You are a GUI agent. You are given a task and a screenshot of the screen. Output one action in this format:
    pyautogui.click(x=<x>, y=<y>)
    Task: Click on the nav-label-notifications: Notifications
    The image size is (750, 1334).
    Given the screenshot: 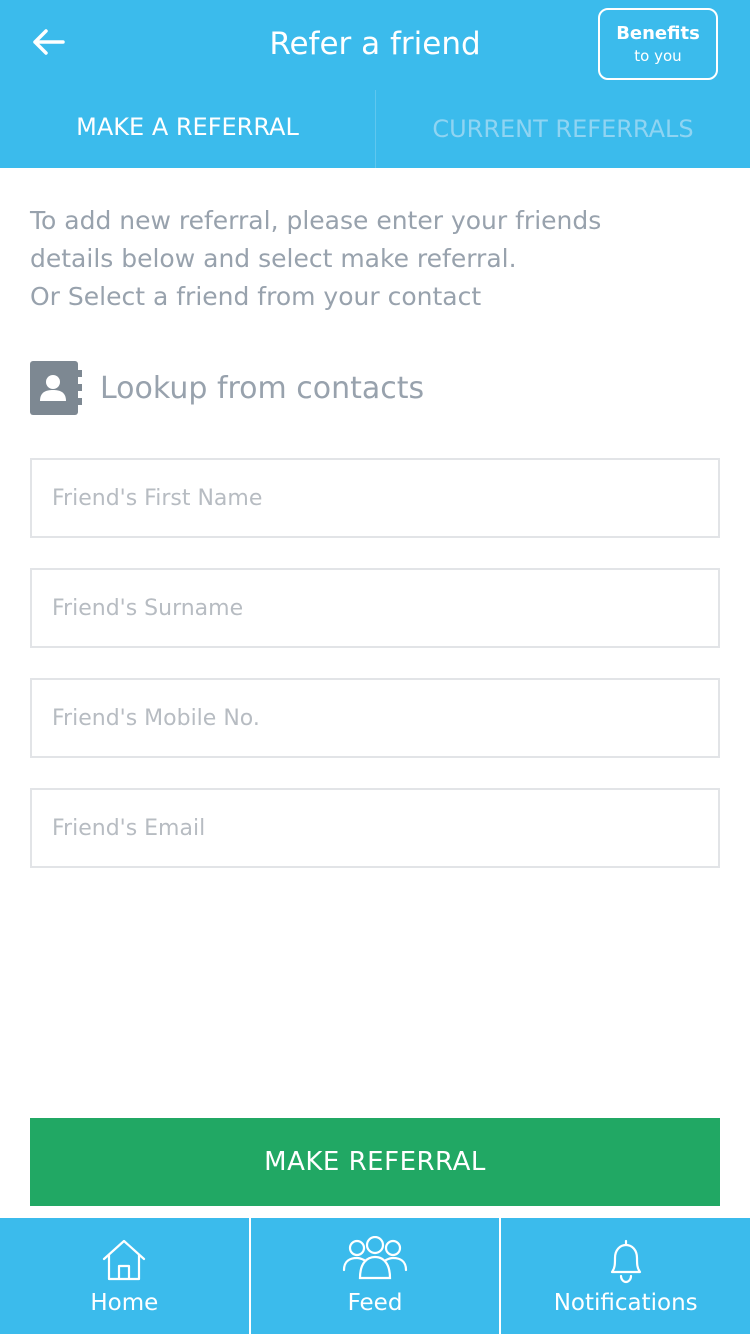 What is the action you would take?
    pyautogui.click(x=625, y=1303)
    